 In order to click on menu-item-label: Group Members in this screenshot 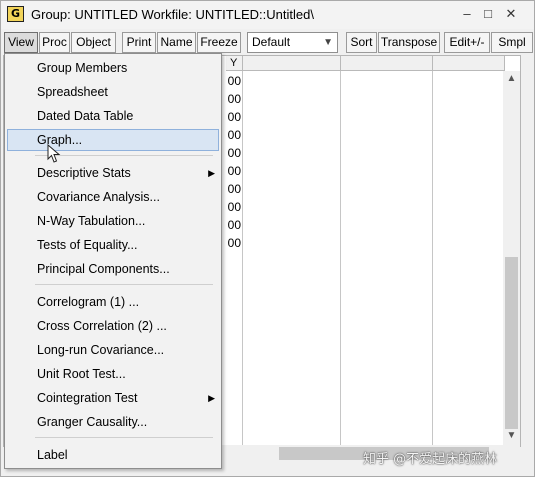, I will do `click(82, 68)`.